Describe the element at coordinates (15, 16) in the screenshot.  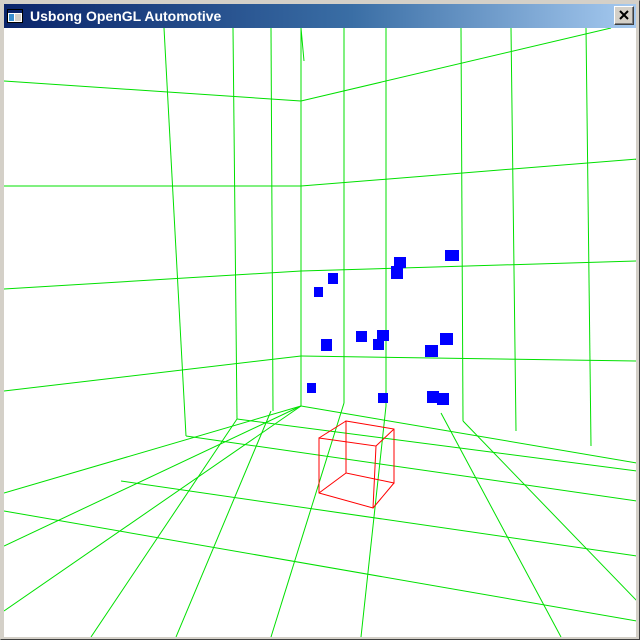
I see `app-window-icon` at that location.